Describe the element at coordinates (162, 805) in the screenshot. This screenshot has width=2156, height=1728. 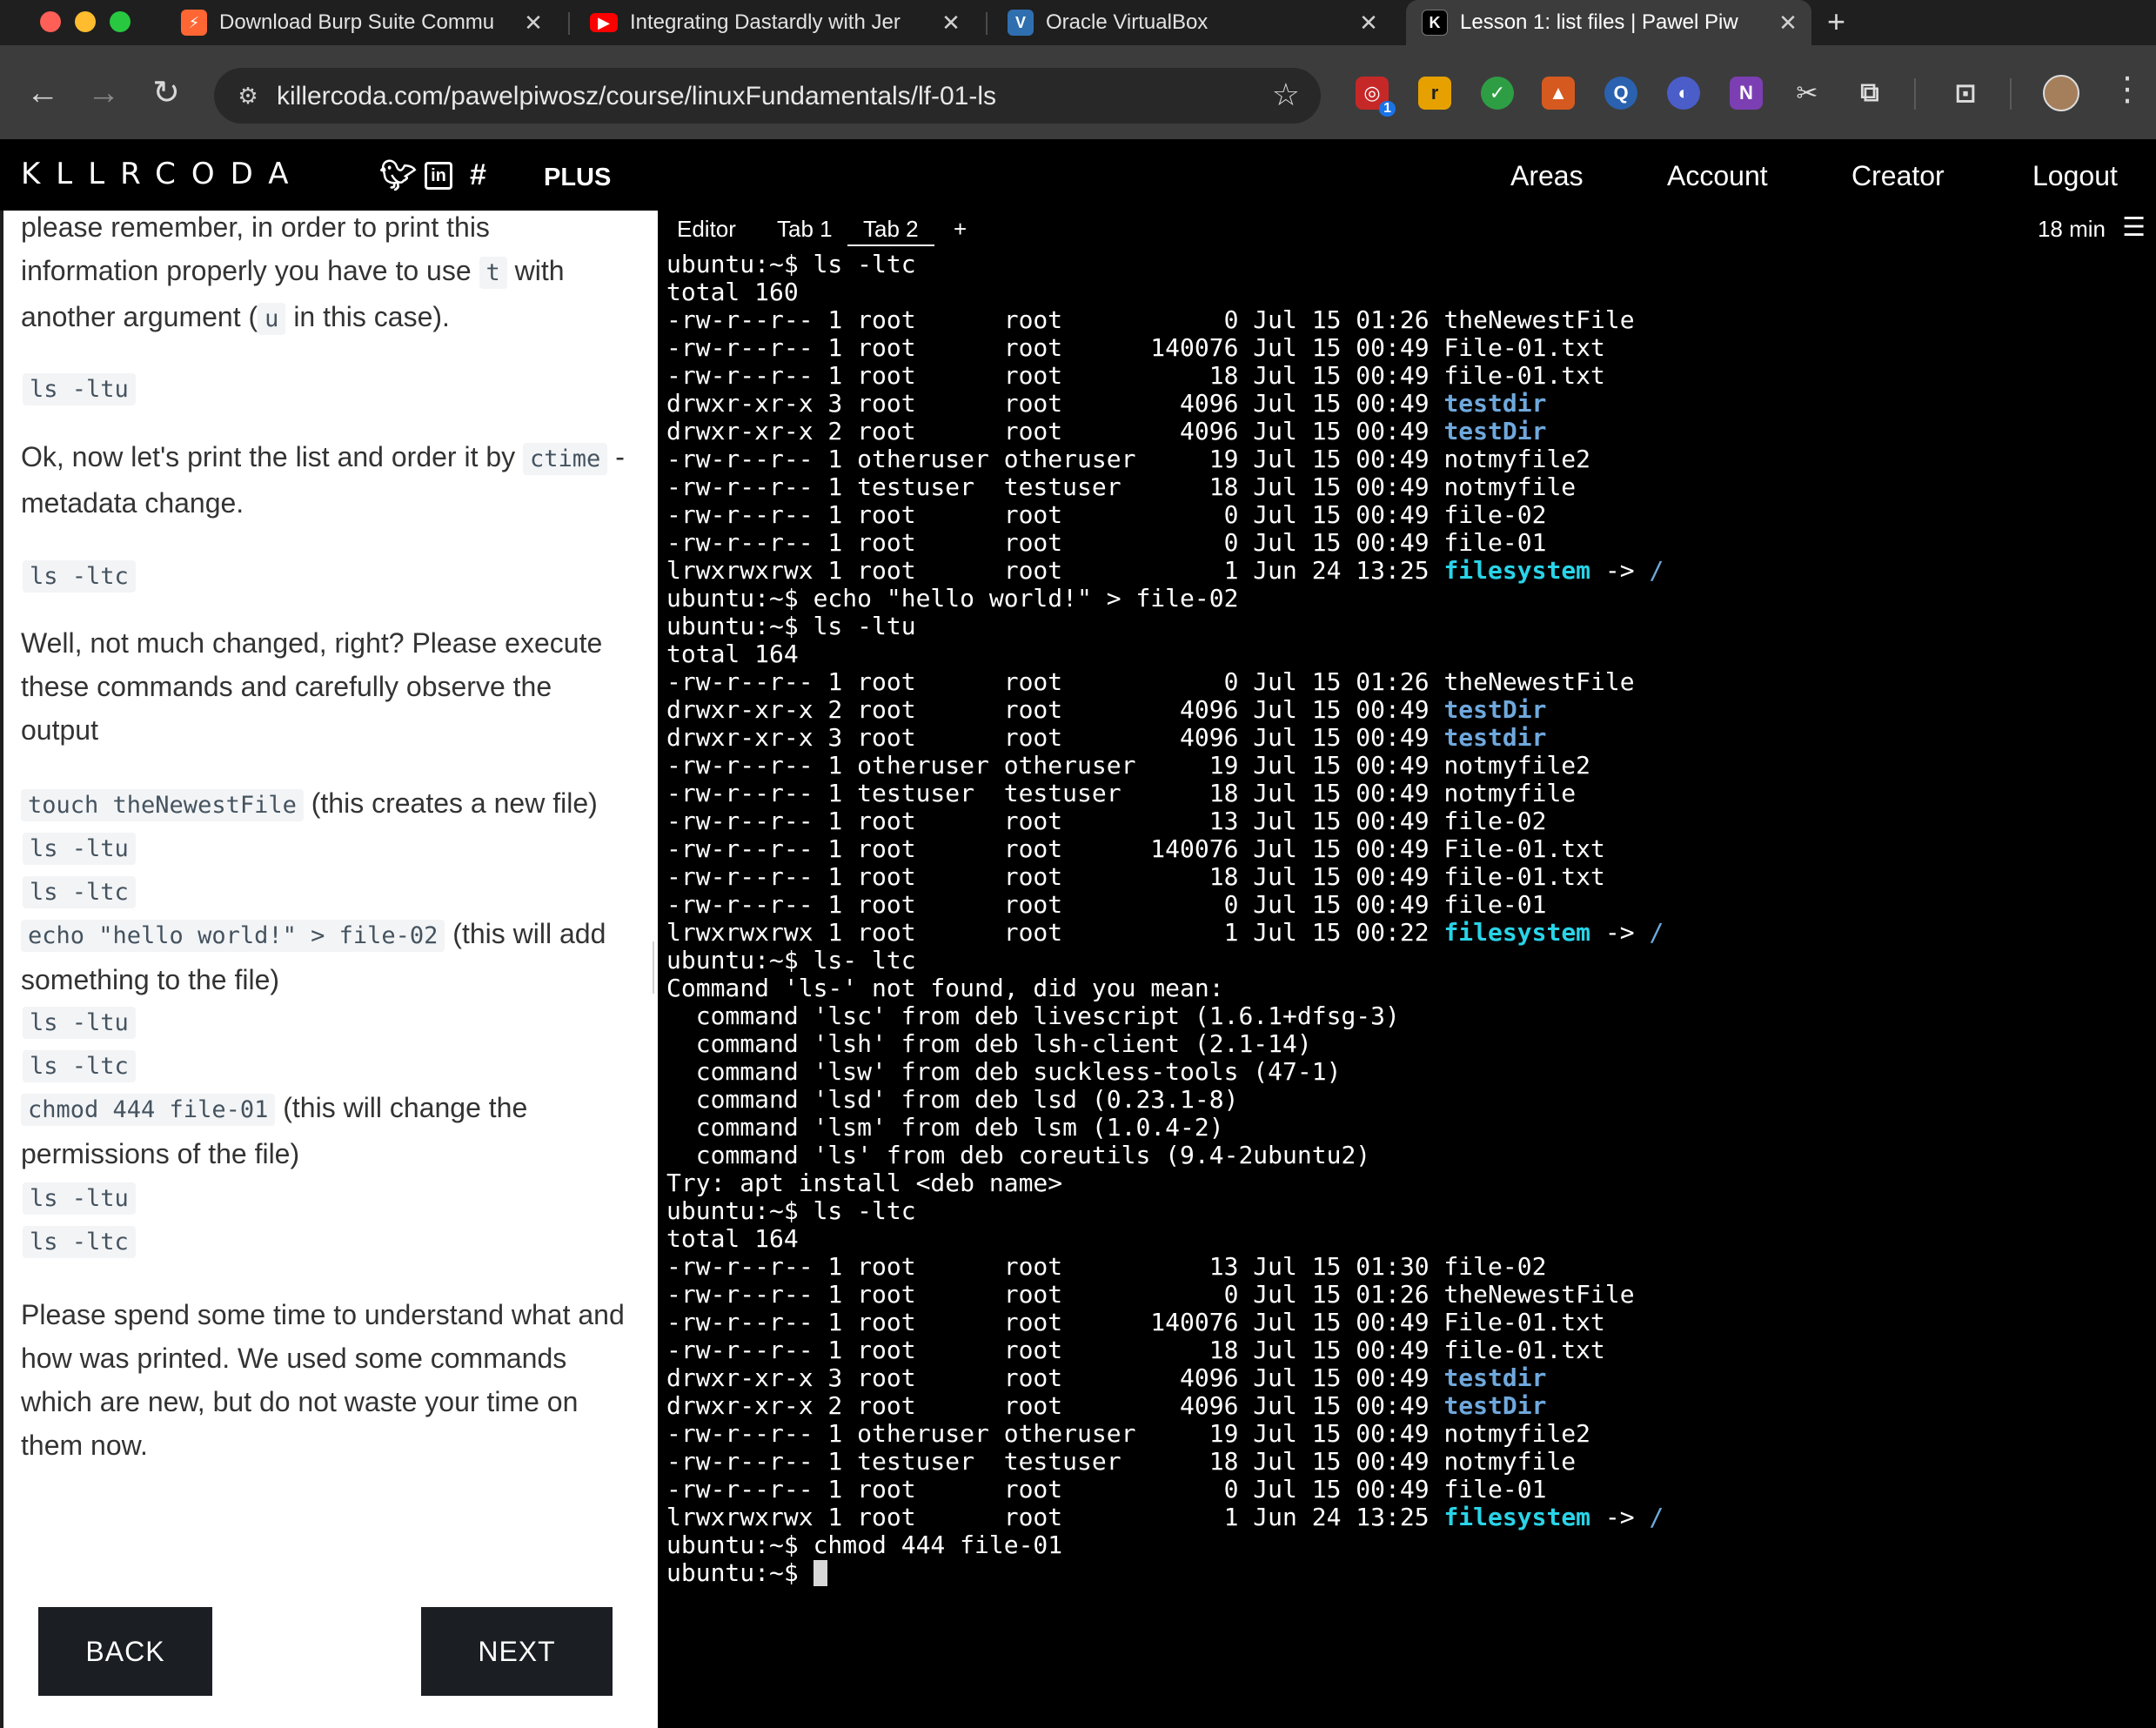
I see `code-snippet: touch theNewestFile` at that location.